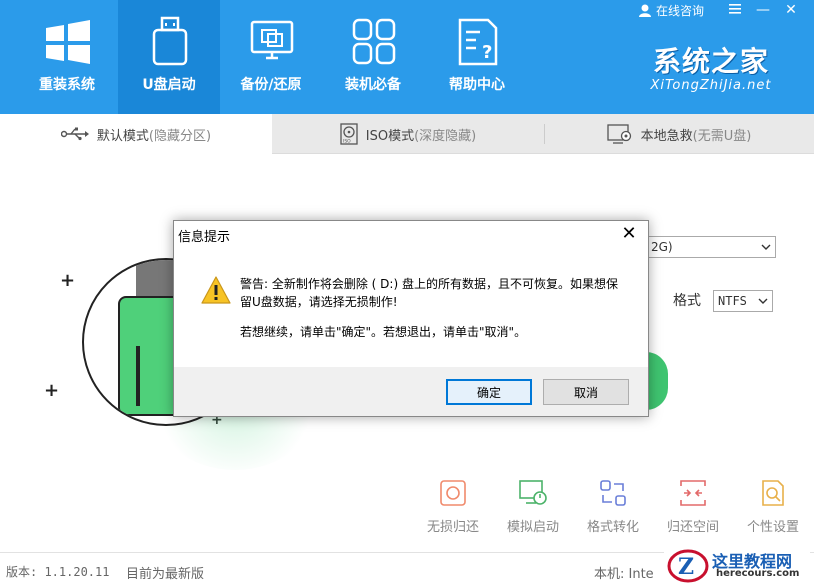 This screenshot has height=586, width=814. I want to click on nav-label: 装机必备, so click(373, 85).